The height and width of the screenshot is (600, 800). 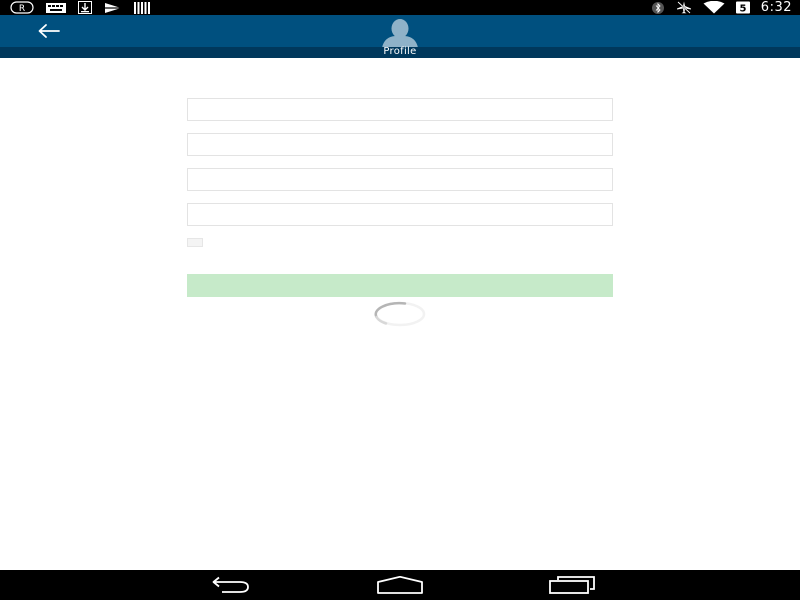 I want to click on submit-button, so click(x=400, y=285).